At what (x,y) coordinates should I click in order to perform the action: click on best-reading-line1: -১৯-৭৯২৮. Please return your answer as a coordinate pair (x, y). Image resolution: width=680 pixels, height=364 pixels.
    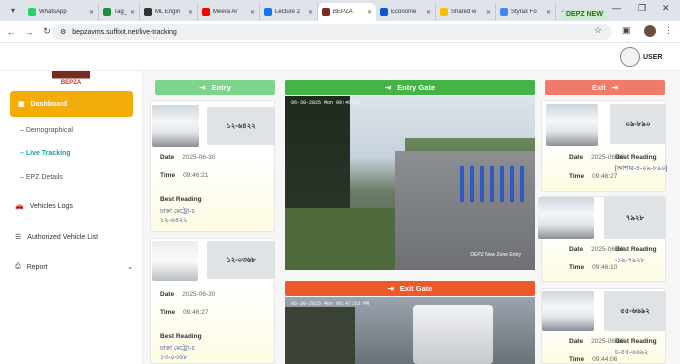
    Looking at the image, I should click on (630, 260).